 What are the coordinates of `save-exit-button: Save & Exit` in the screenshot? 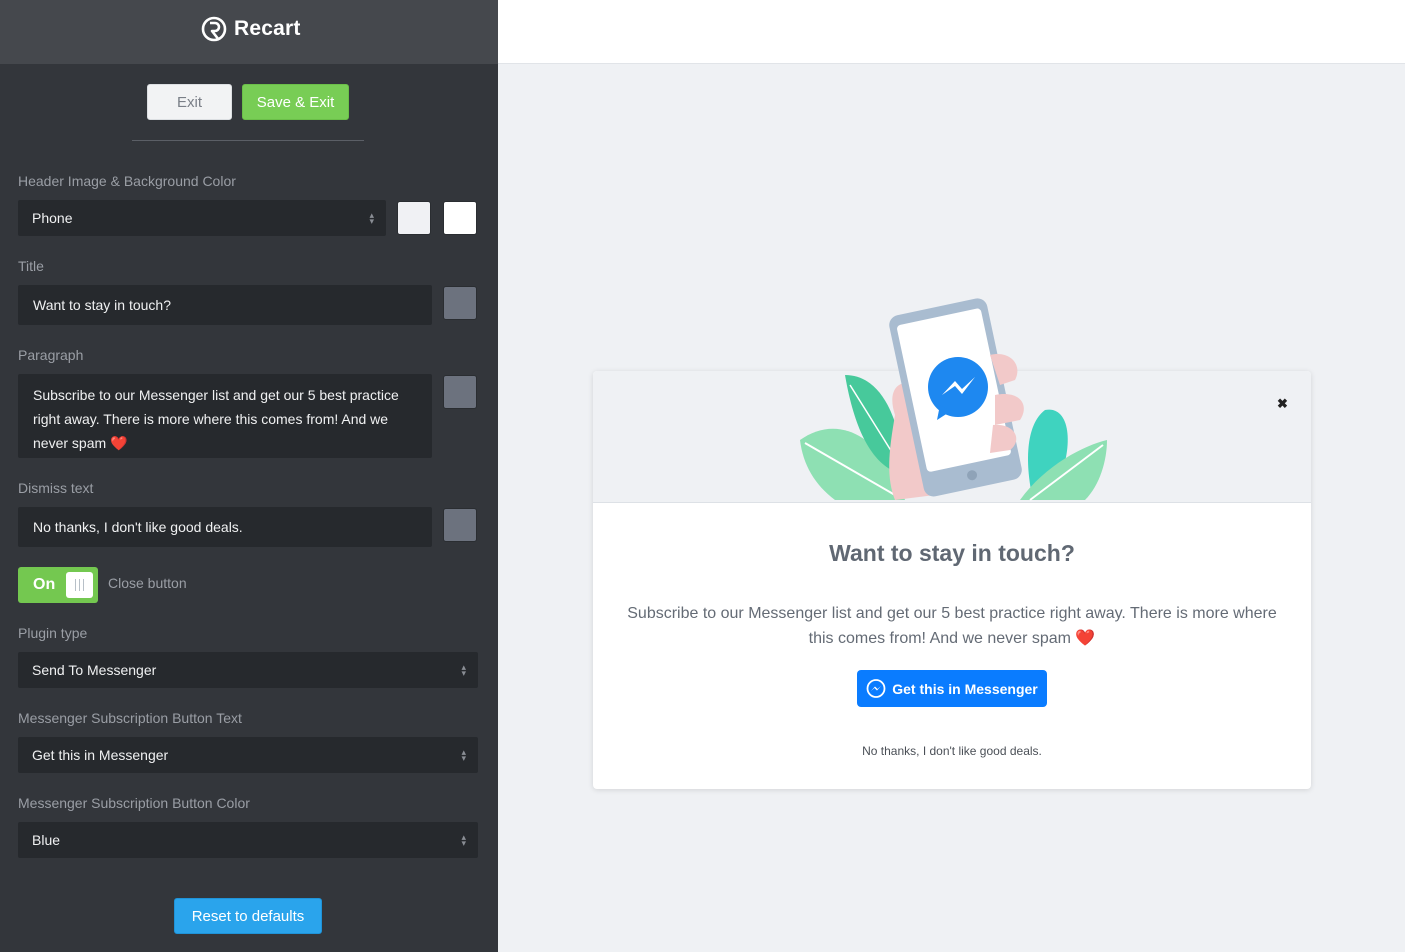 It's located at (295, 102).